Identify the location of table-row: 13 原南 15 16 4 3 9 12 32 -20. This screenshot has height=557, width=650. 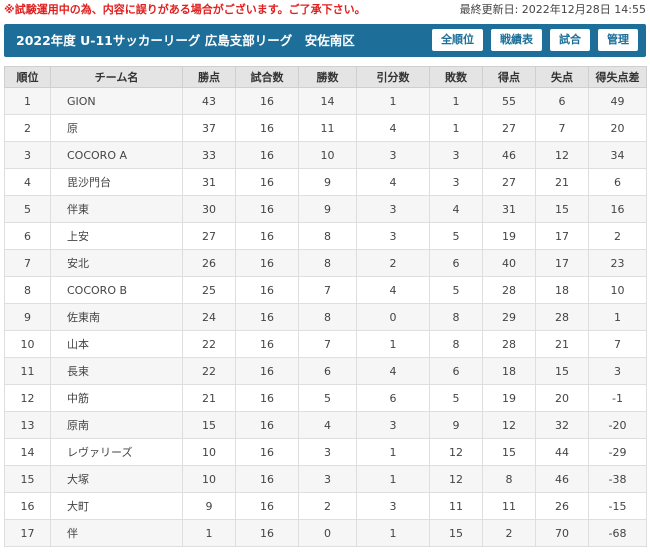
(325, 425).